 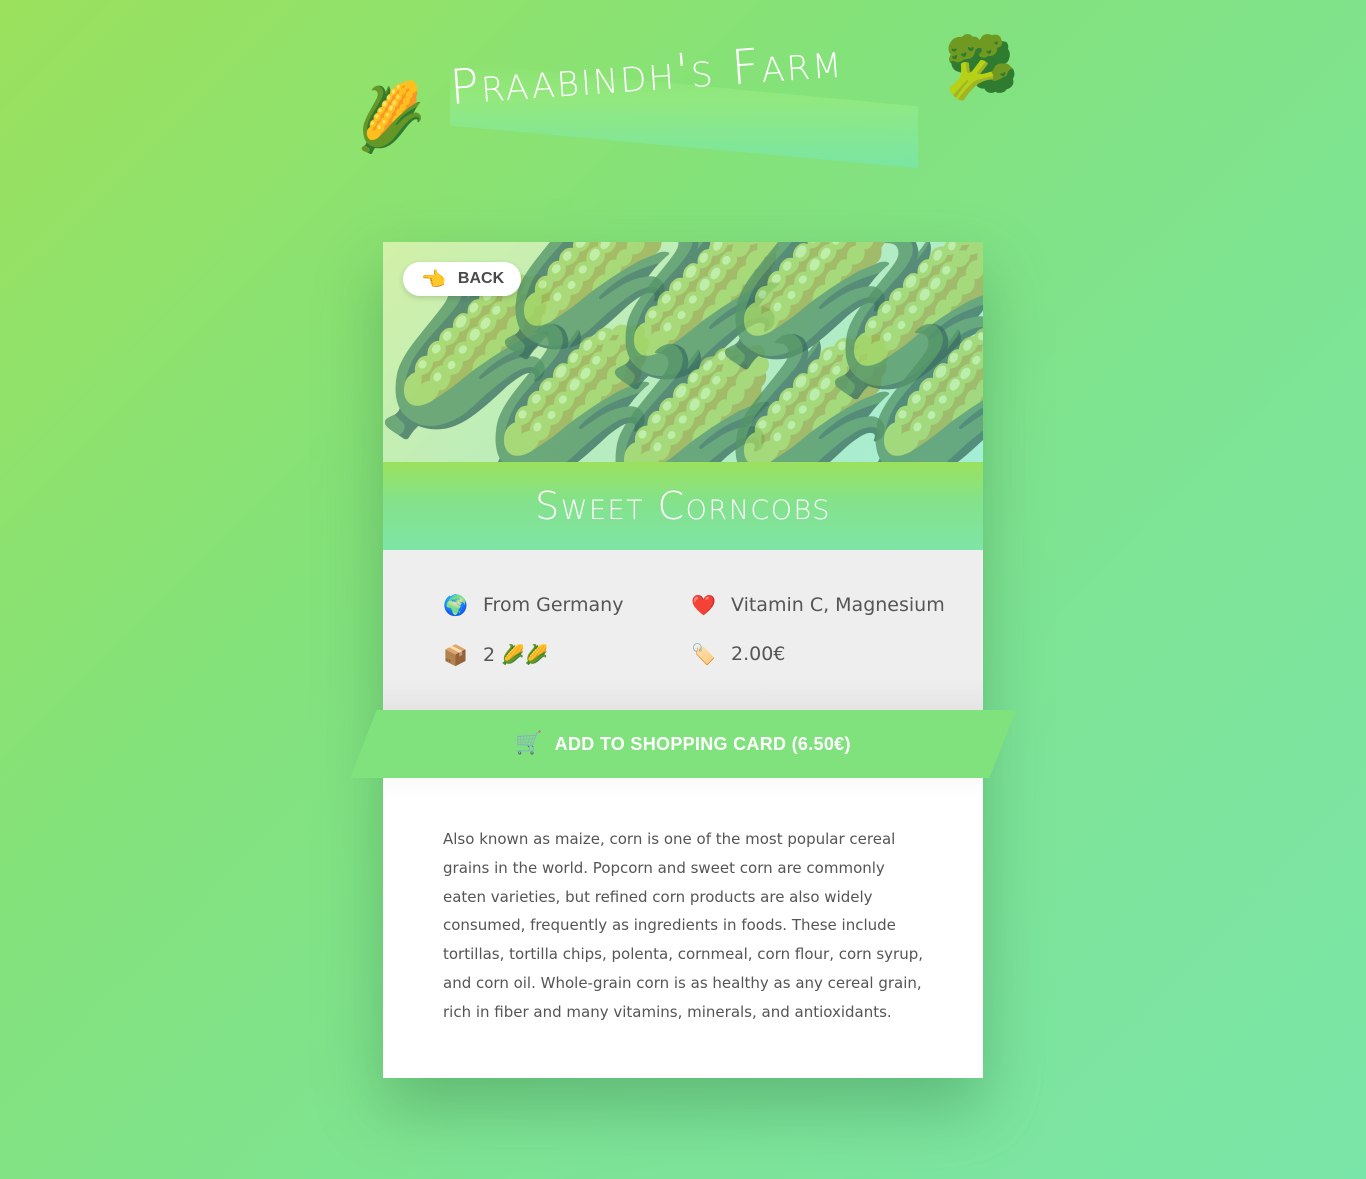 What do you see at coordinates (838, 605) in the screenshot?
I see `nutrients-text: Vitamin C, Magnesium` at bounding box center [838, 605].